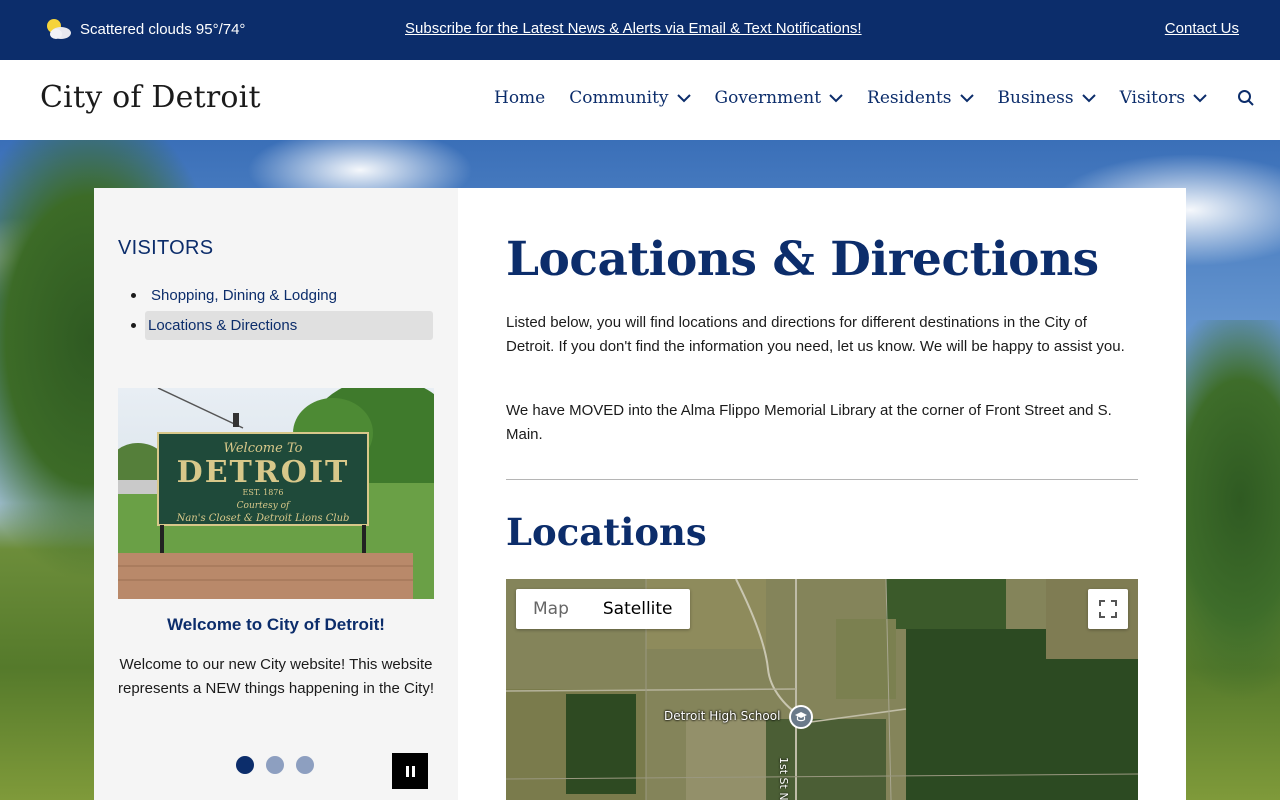 The height and width of the screenshot is (800, 1280). I want to click on fullscreen-button, so click(1108, 609).